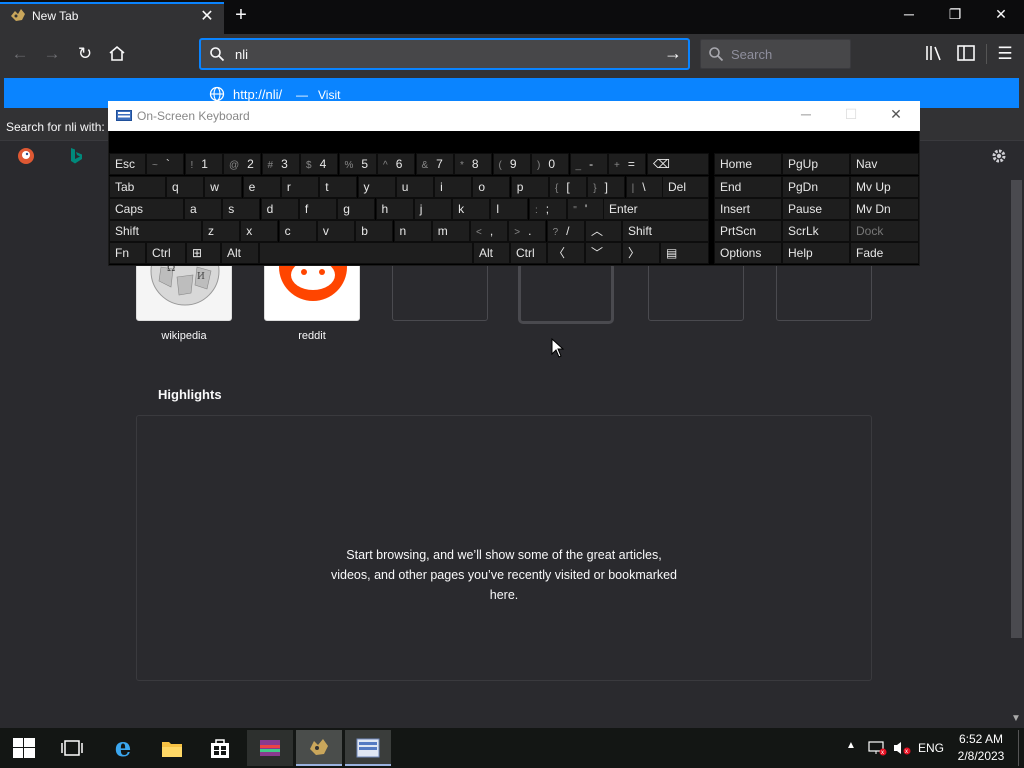 Image resolution: width=1024 pixels, height=768 pixels. Describe the element at coordinates (586, 209) in the screenshot. I see `key-punct-1: " '` at that location.